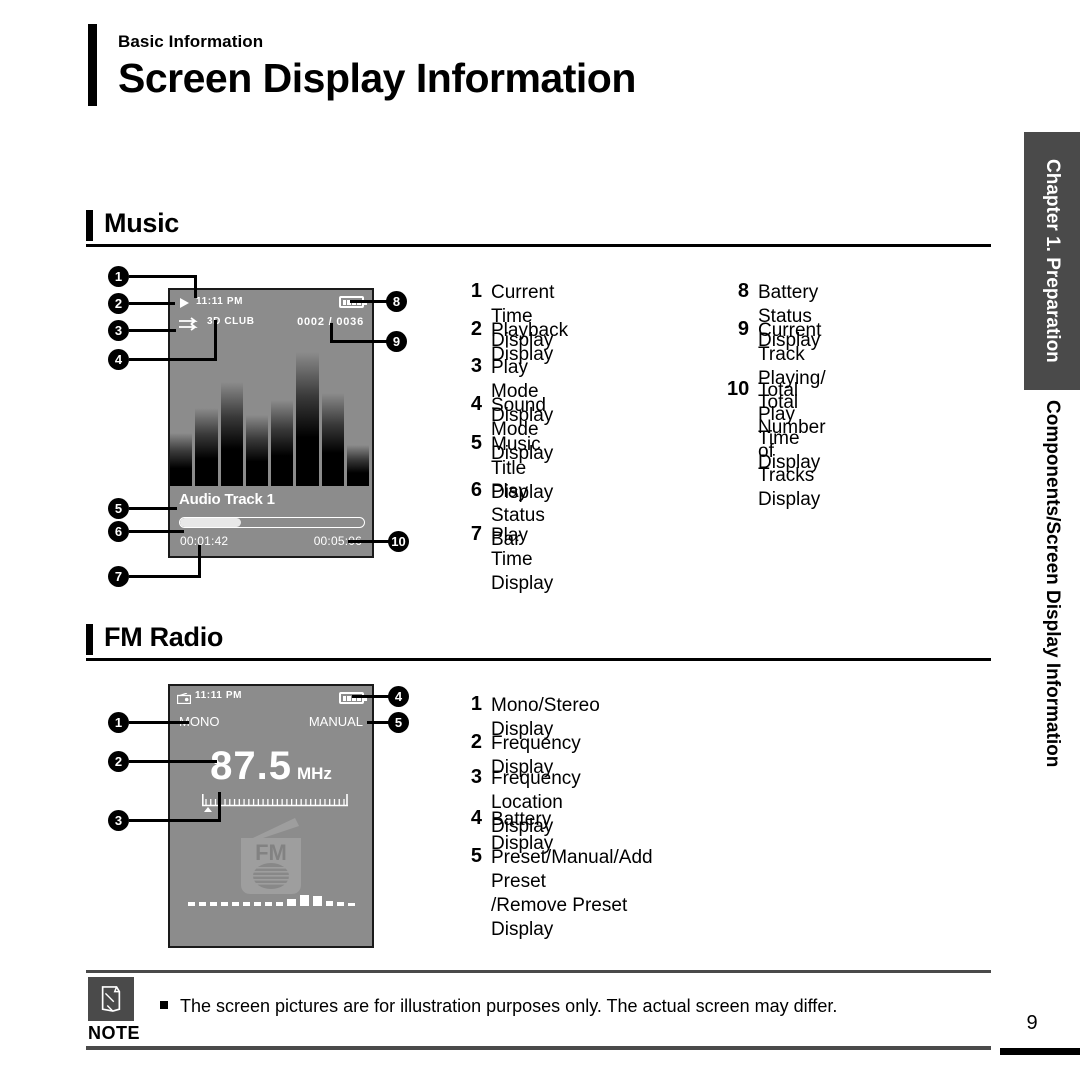 The width and height of the screenshot is (1080, 1080). Describe the element at coordinates (118, 330) in the screenshot. I see `callout-music-3: 3` at that location.